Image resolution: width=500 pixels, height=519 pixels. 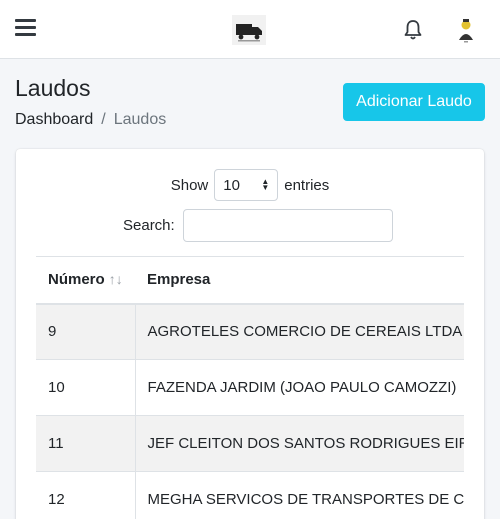 I want to click on breadcrumb-dashboard-link: Dashboard, so click(x=54, y=120).